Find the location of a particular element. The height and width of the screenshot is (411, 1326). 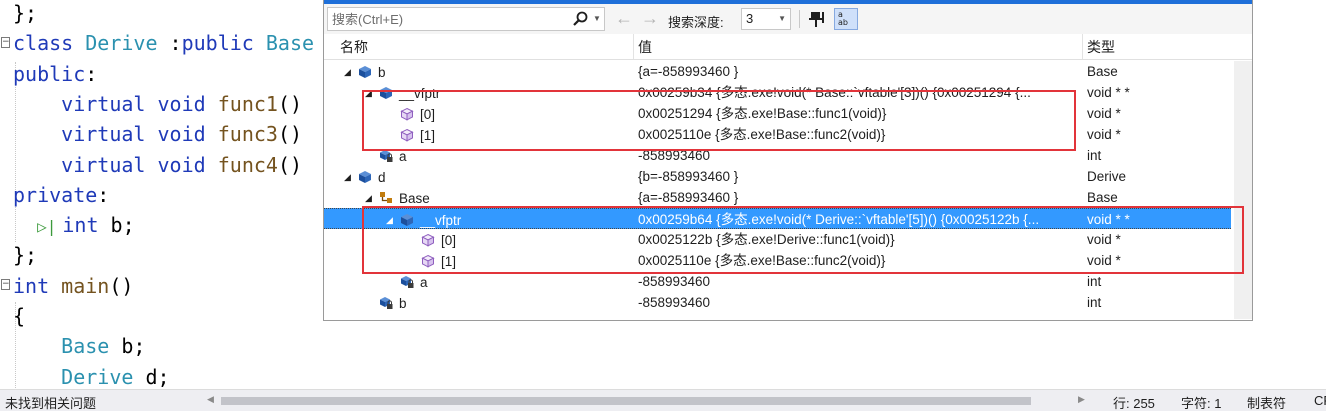

code-token: b; is located at coordinates (116, 225).